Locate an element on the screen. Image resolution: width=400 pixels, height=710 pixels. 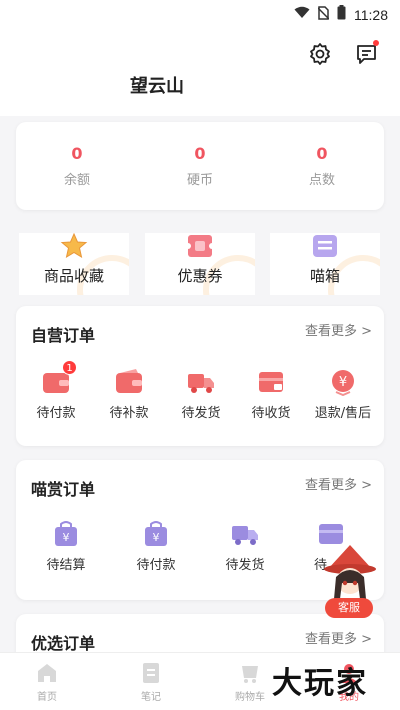
customer-service-button: 客服 is located at coordinates (349, 608).